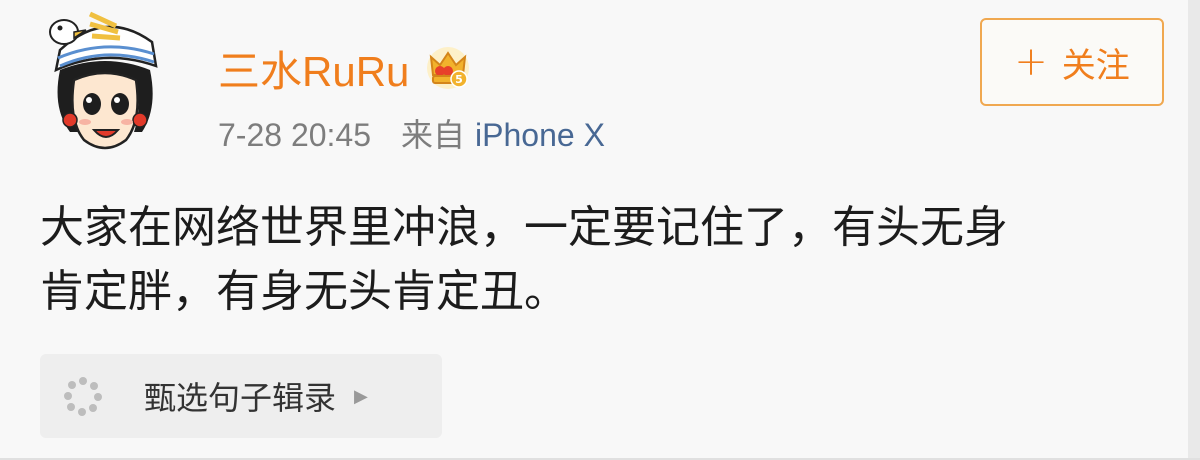  Describe the element at coordinates (1095, 65) in the screenshot. I see `follow-label: 关注` at that location.